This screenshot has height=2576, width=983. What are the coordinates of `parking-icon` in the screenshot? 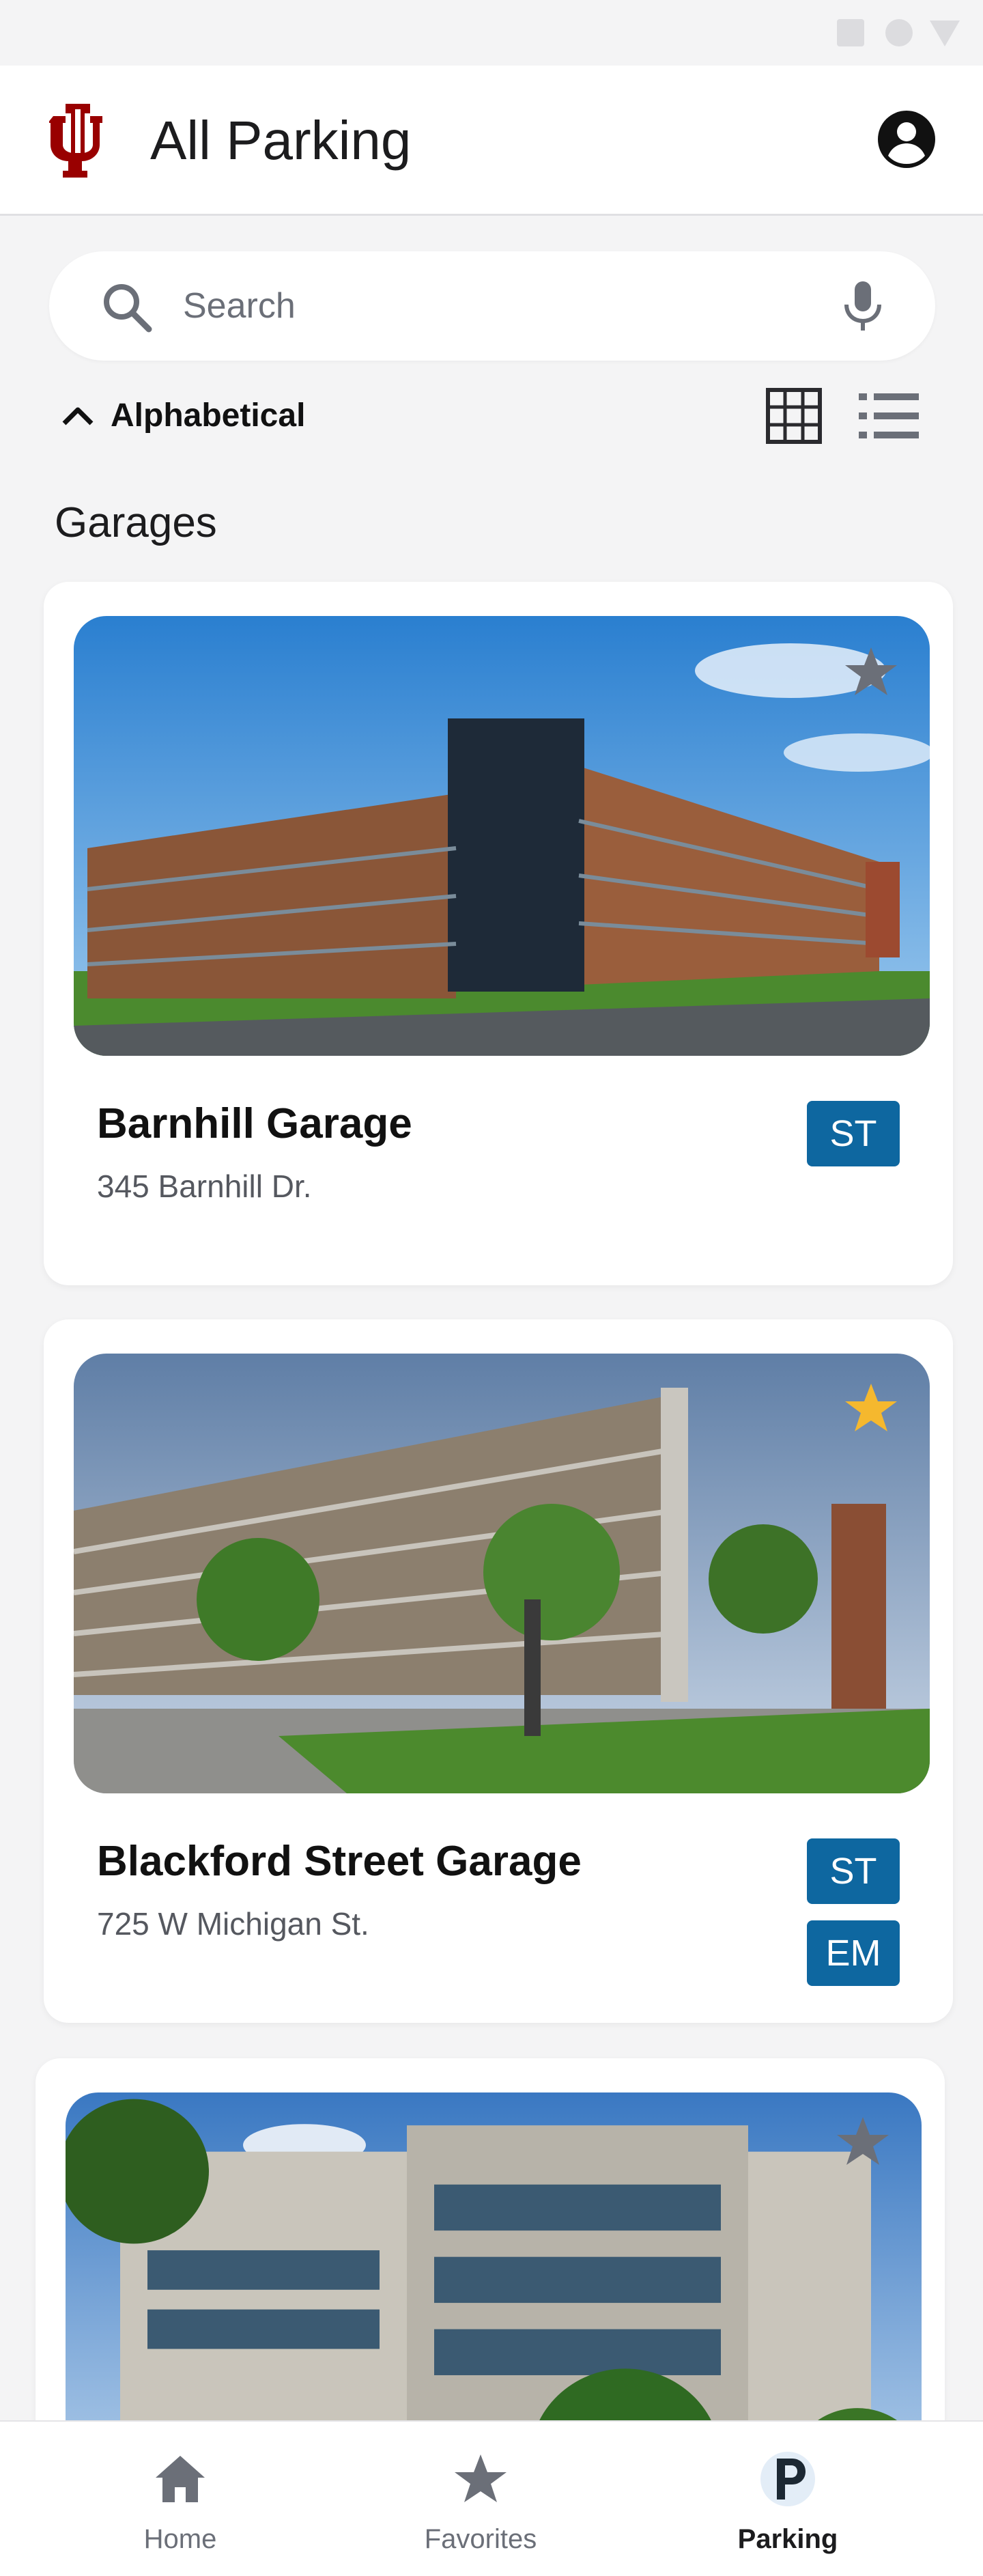 It's located at (787, 2479).